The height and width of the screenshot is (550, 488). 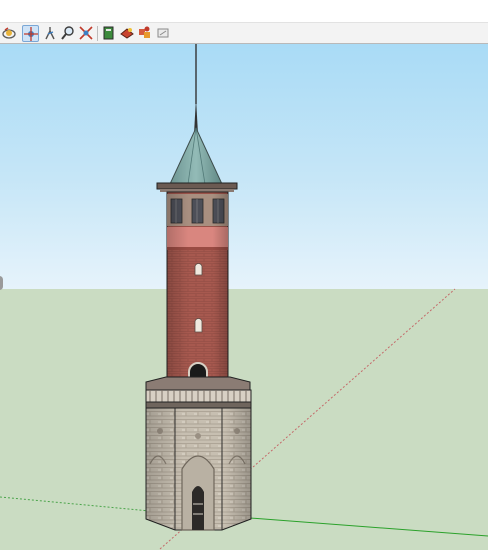 What do you see at coordinates (68, 33) in the screenshot?
I see `zoom-tool` at bounding box center [68, 33].